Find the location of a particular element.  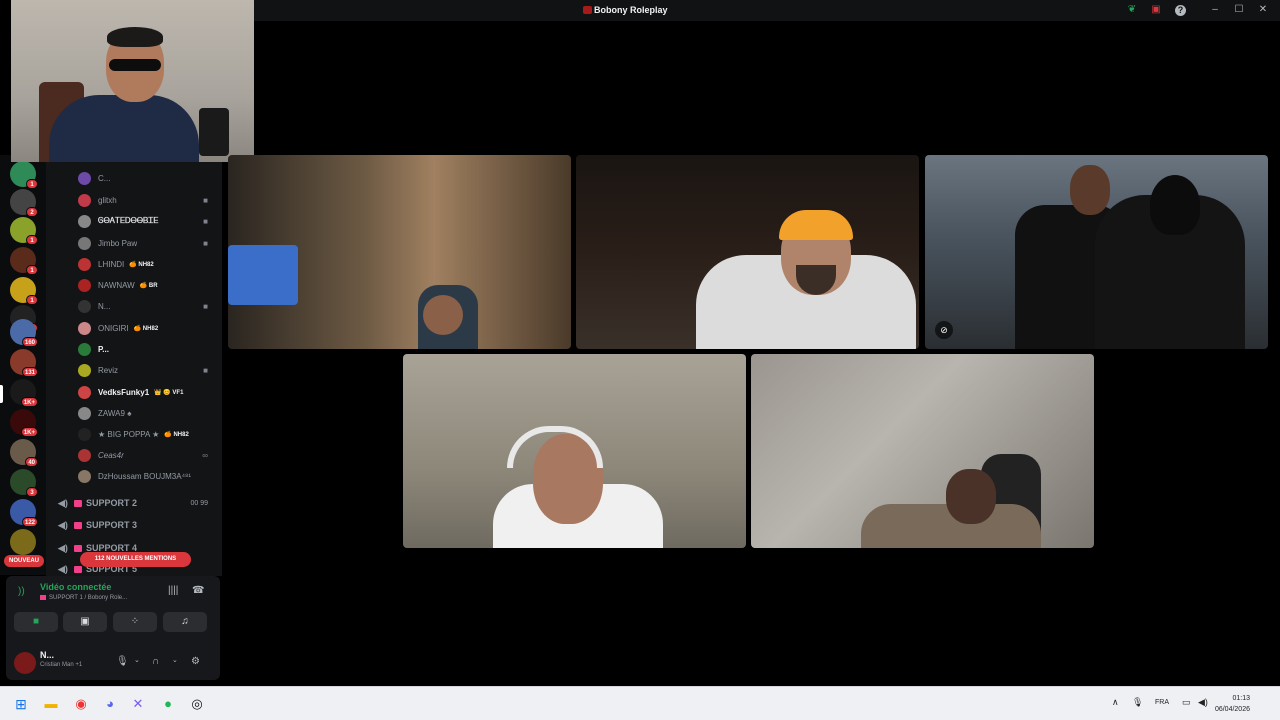

new-mentions-button: 112 NOUVELLES MENTIONS is located at coordinates (135, 559).